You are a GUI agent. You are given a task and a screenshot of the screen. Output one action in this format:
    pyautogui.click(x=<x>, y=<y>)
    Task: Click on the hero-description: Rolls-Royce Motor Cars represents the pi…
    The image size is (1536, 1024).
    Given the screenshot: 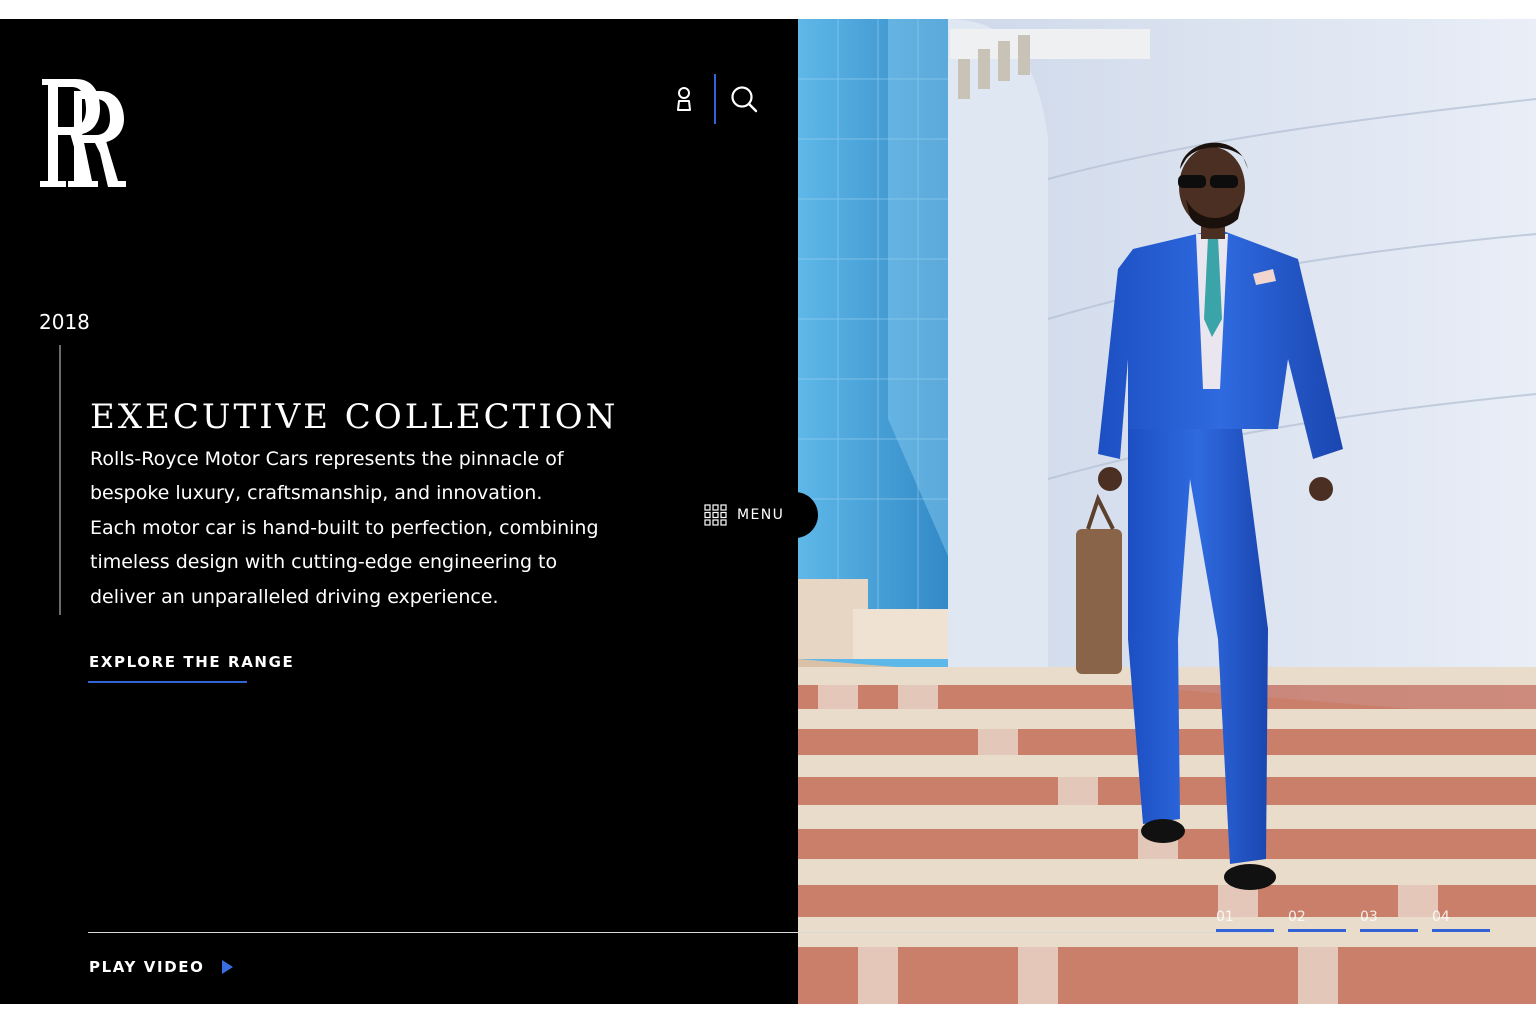 What is the action you would take?
    pyautogui.click(x=370, y=528)
    